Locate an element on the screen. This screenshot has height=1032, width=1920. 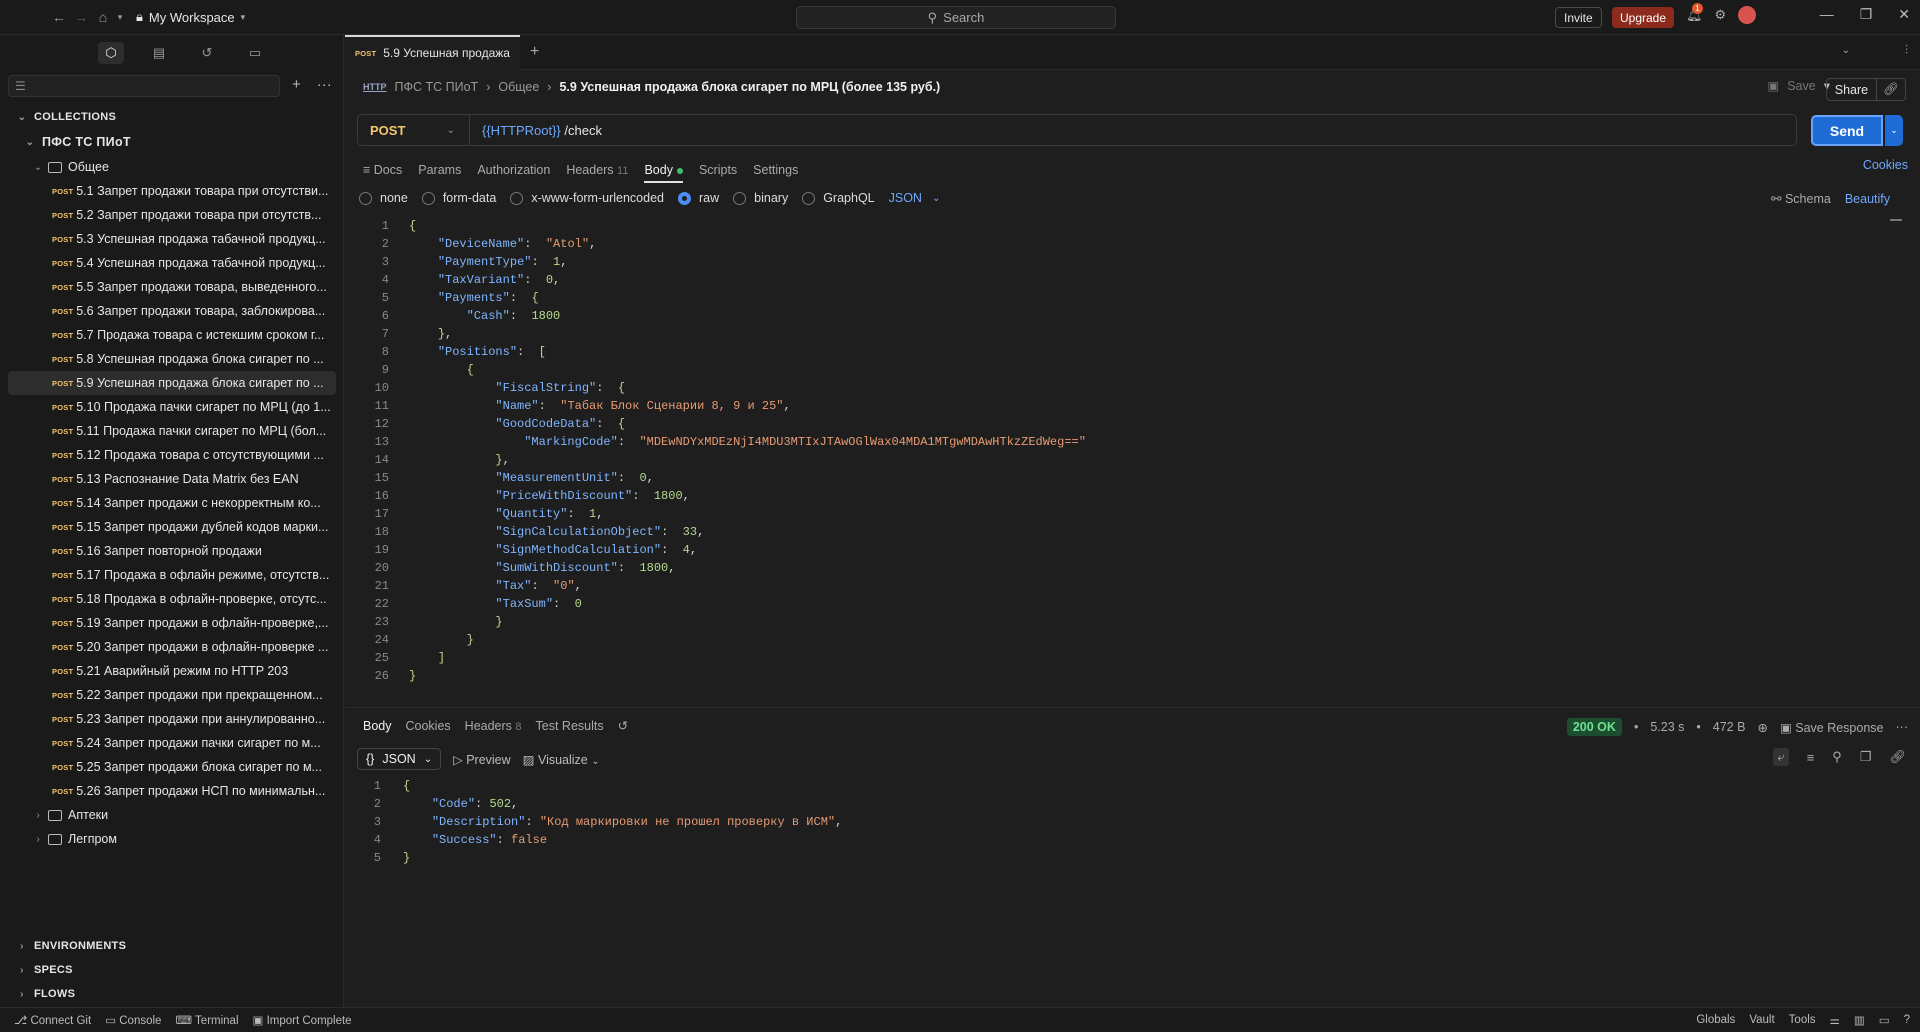
breadcrumb-folder: Общее is located at coordinates (518, 87).